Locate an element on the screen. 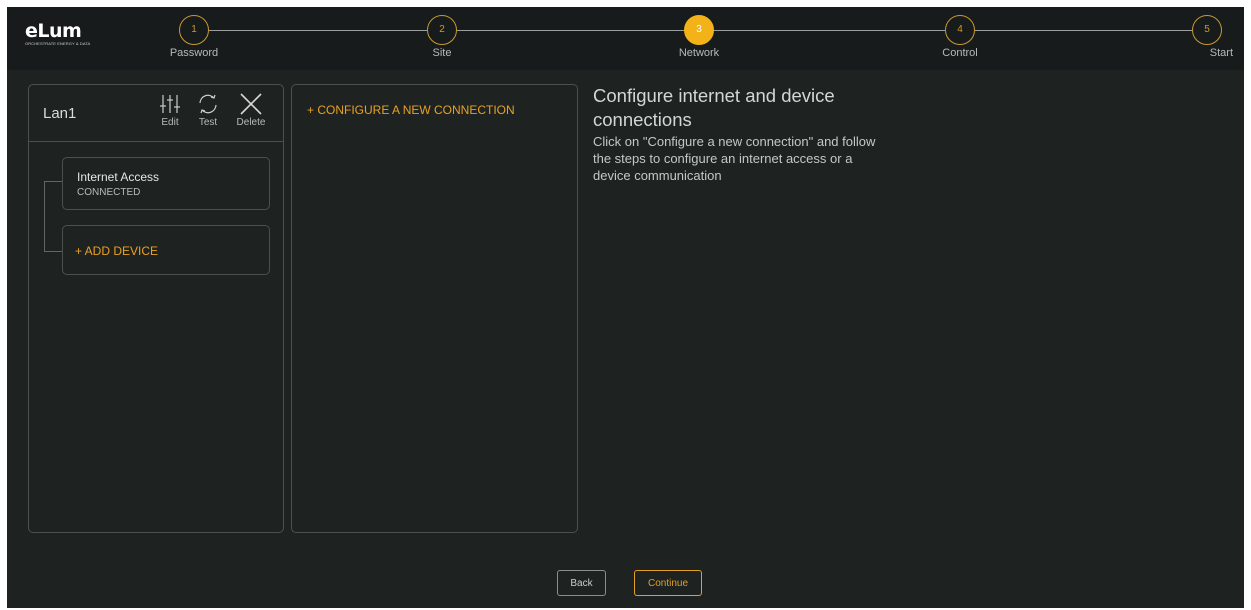  step-label: Site is located at coordinates (442, 53).